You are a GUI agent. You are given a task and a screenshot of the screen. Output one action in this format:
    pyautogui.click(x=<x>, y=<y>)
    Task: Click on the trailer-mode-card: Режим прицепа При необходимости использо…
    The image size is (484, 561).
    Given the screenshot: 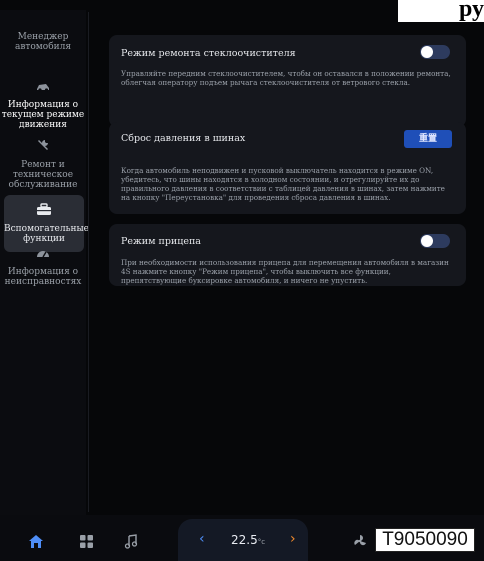 What is the action you would take?
    pyautogui.click(x=287, y=255)
    